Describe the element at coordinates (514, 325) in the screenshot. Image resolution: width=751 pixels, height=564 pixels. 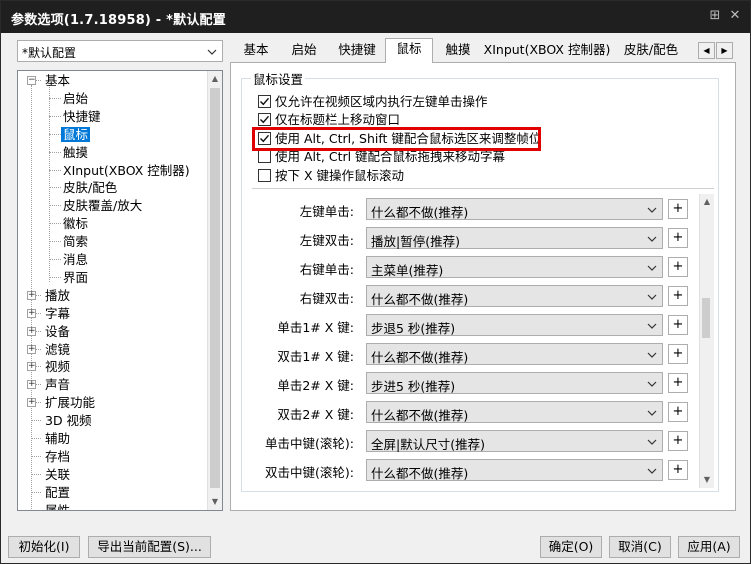
I see `action-dropdown: 步退5 秒(推荐)` at that location.